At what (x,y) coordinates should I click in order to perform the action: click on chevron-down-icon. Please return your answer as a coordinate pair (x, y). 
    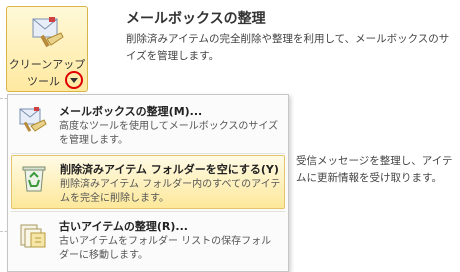
    Looking at the image, I should click on (74, 80).